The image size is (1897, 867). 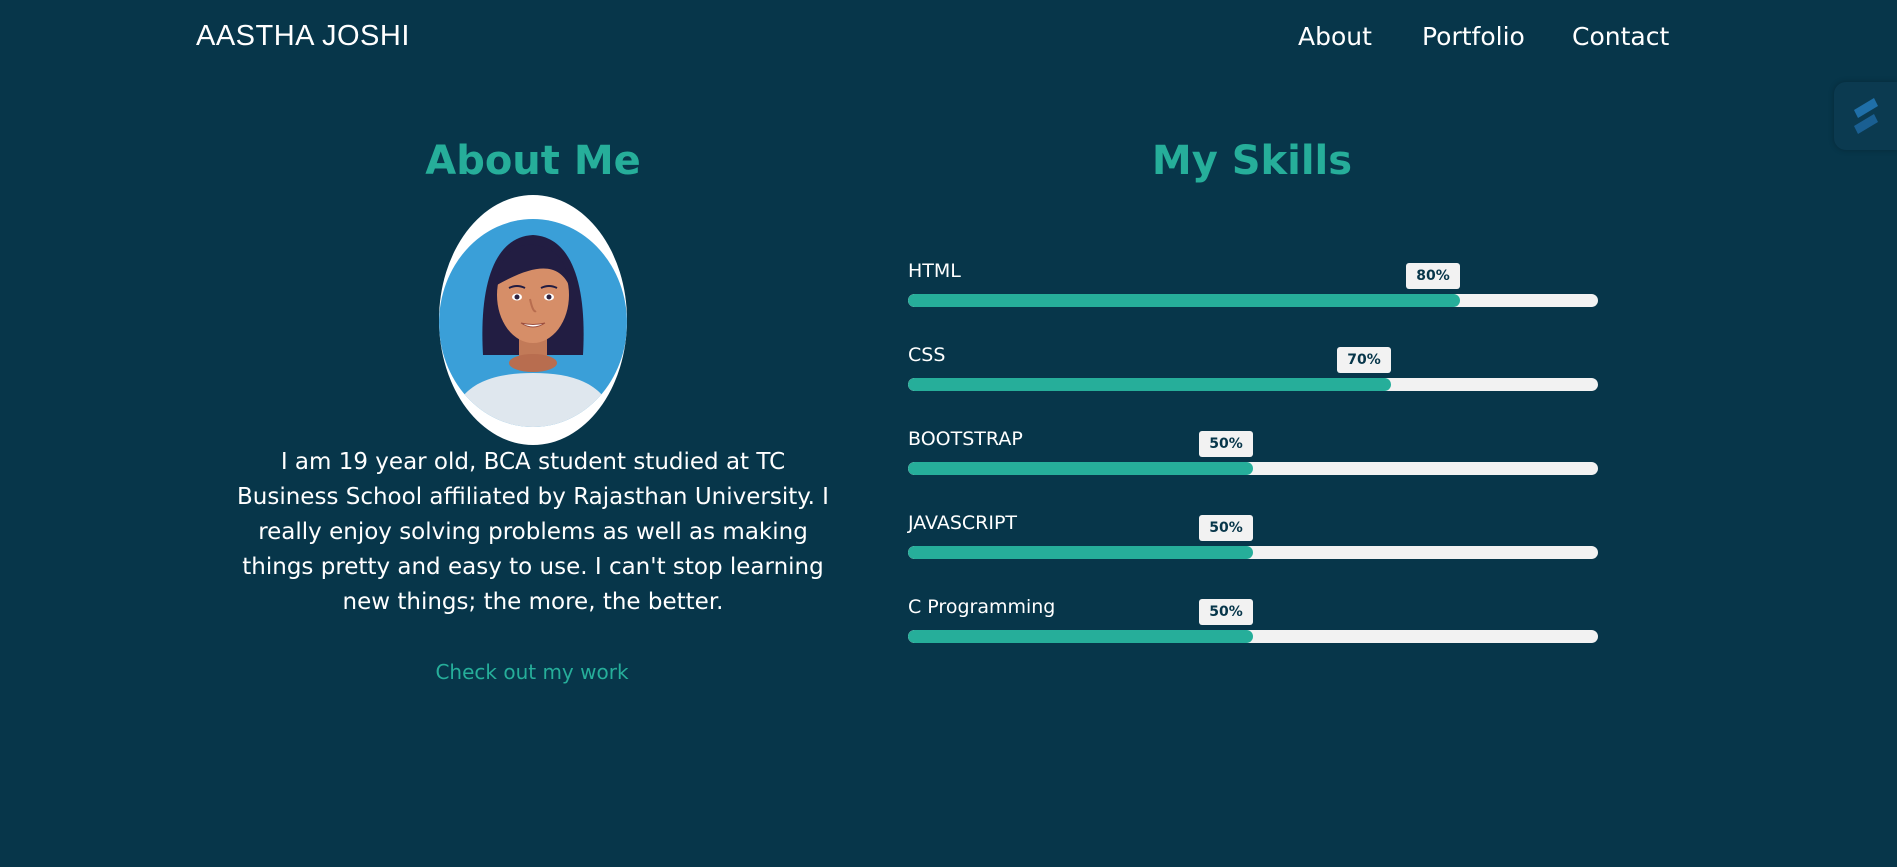 I want to click on avatar-illustration, so click(x=533, y=320).